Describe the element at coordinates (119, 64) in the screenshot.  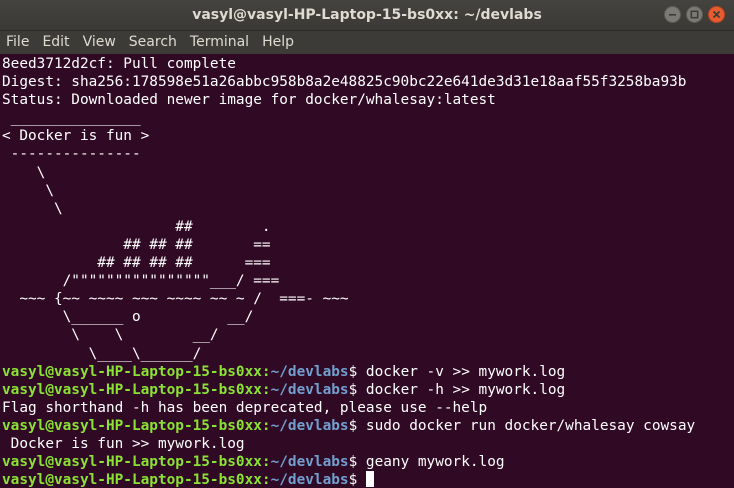
I see `output-line: 8eed3712d2cf: Pull complete` at that location.